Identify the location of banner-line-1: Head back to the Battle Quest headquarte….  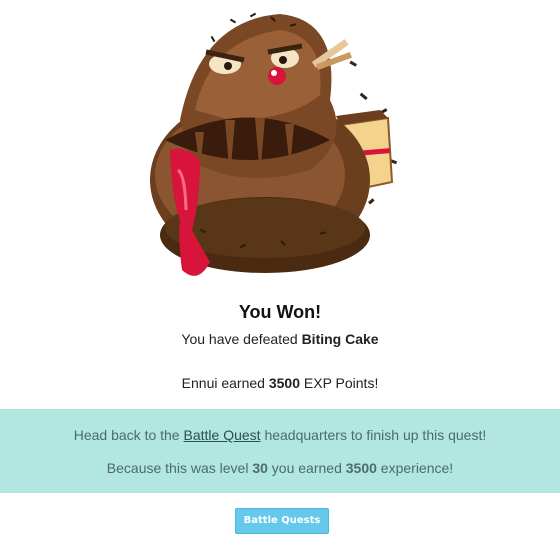
(280, 435).